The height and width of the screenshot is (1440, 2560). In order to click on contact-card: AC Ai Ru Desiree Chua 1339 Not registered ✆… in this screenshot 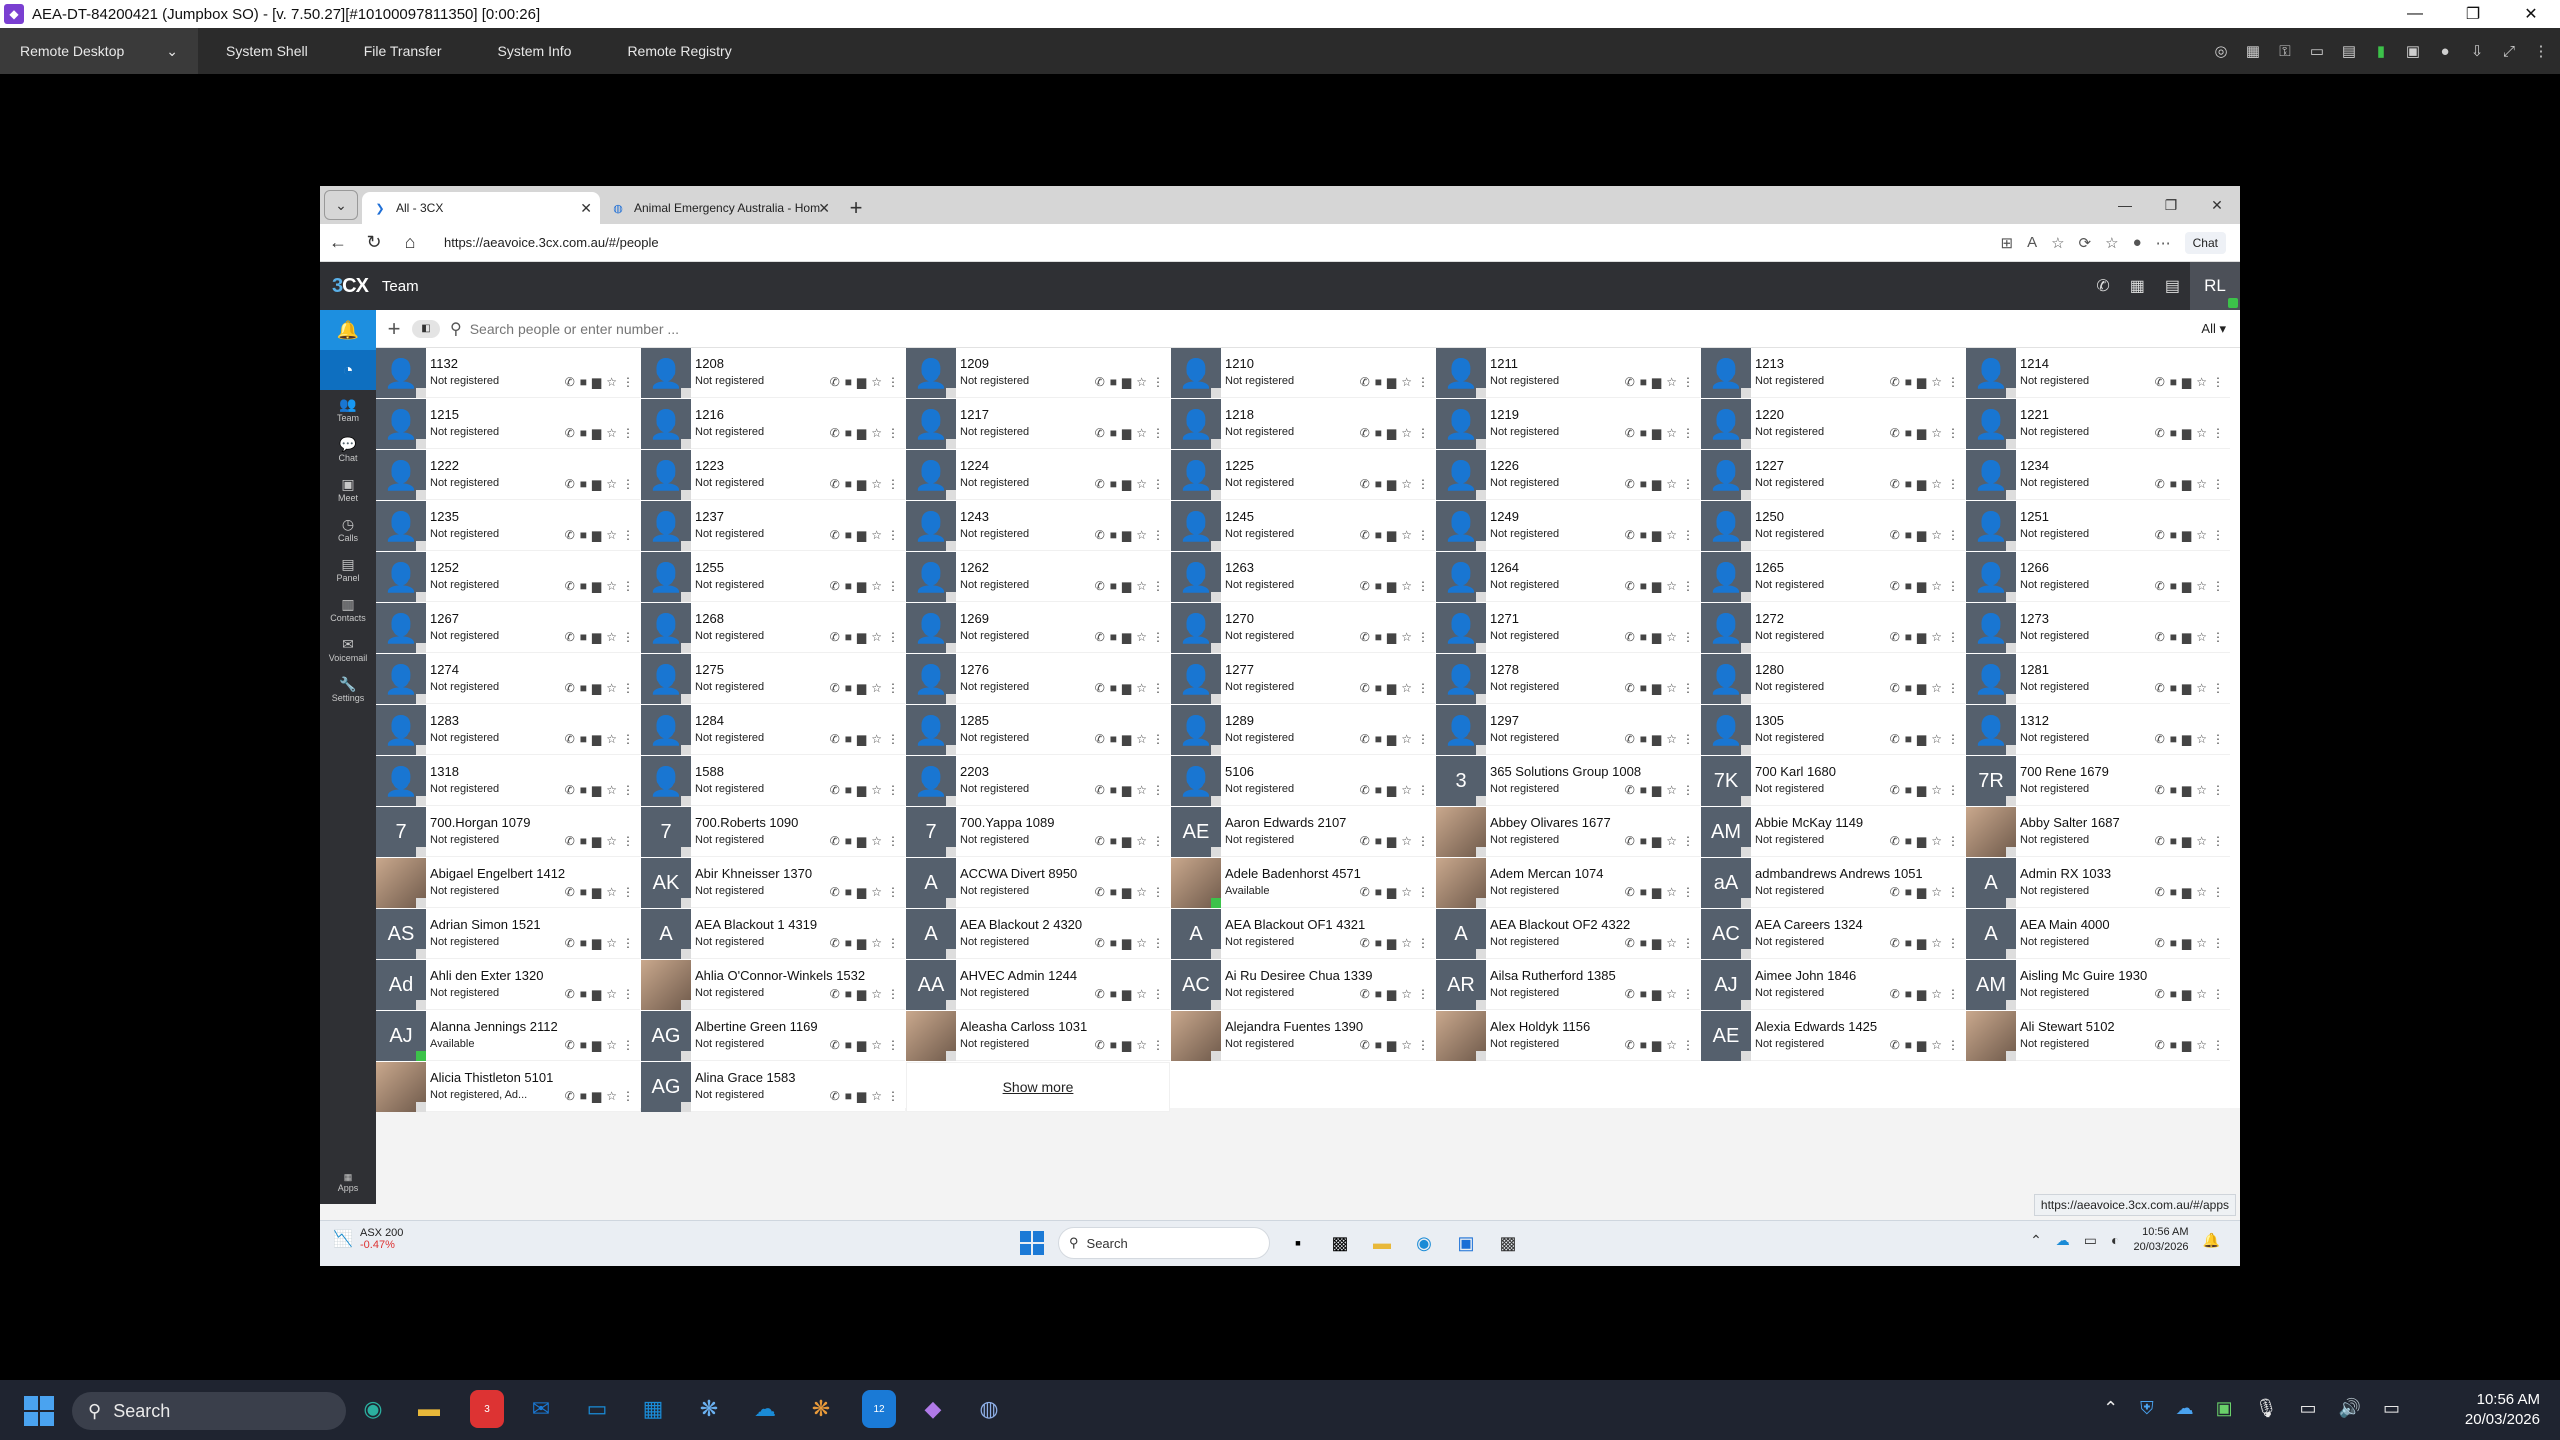, I will do `click(1303, 985)`.